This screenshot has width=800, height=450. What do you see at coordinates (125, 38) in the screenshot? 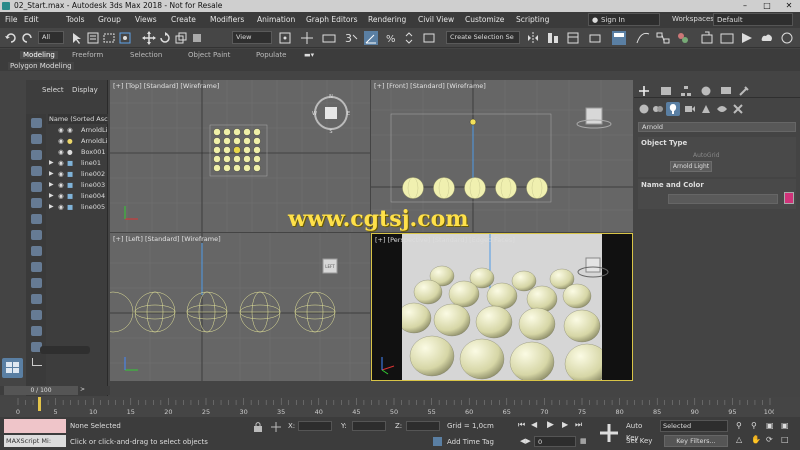
I see `window-crossing-icon` at bounding box center [125, 38].